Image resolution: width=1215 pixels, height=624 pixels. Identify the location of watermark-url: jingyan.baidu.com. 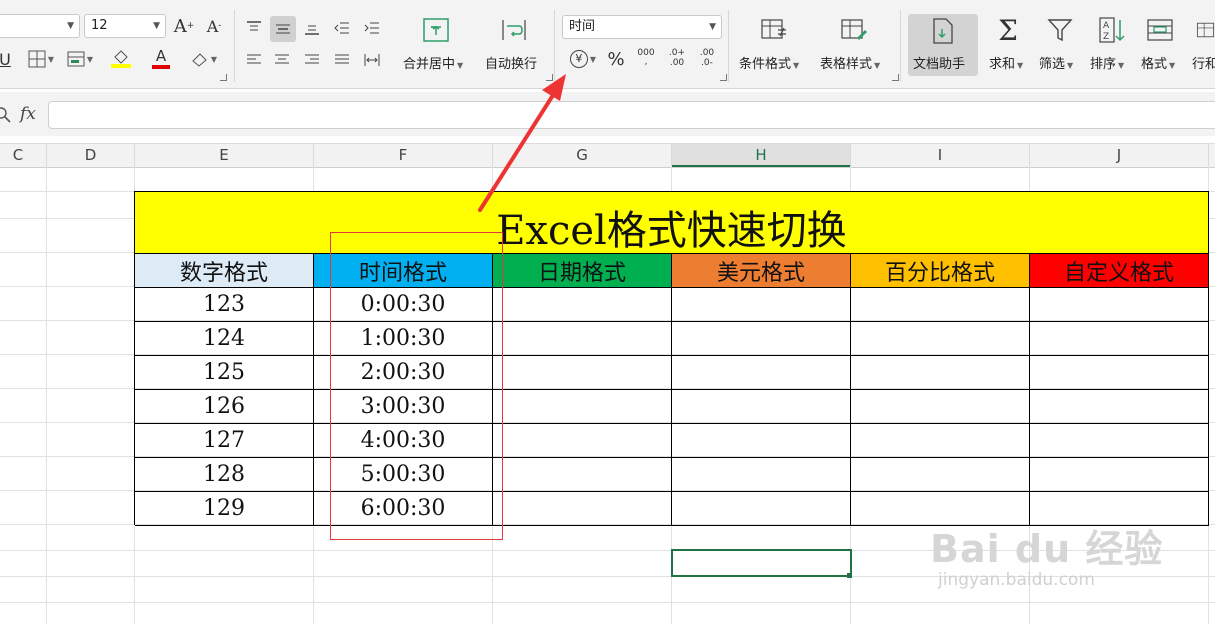
(1016, 580).